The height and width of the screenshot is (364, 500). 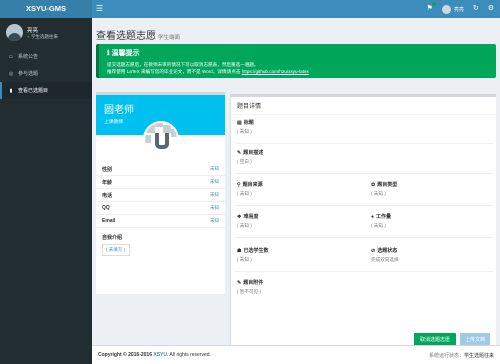 I want to click on brand-link: XSYU., so click(x=160, y=355).